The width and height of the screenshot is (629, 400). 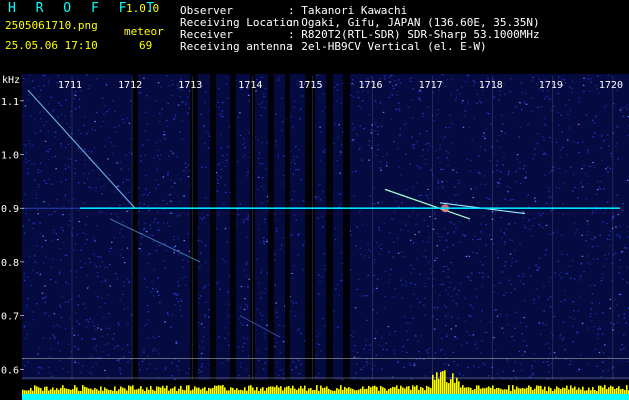 What do you see at coordinates (10, 156) in the screenshot?
I see `y-tick-label: 1.0` at bounding box center [10, 156].